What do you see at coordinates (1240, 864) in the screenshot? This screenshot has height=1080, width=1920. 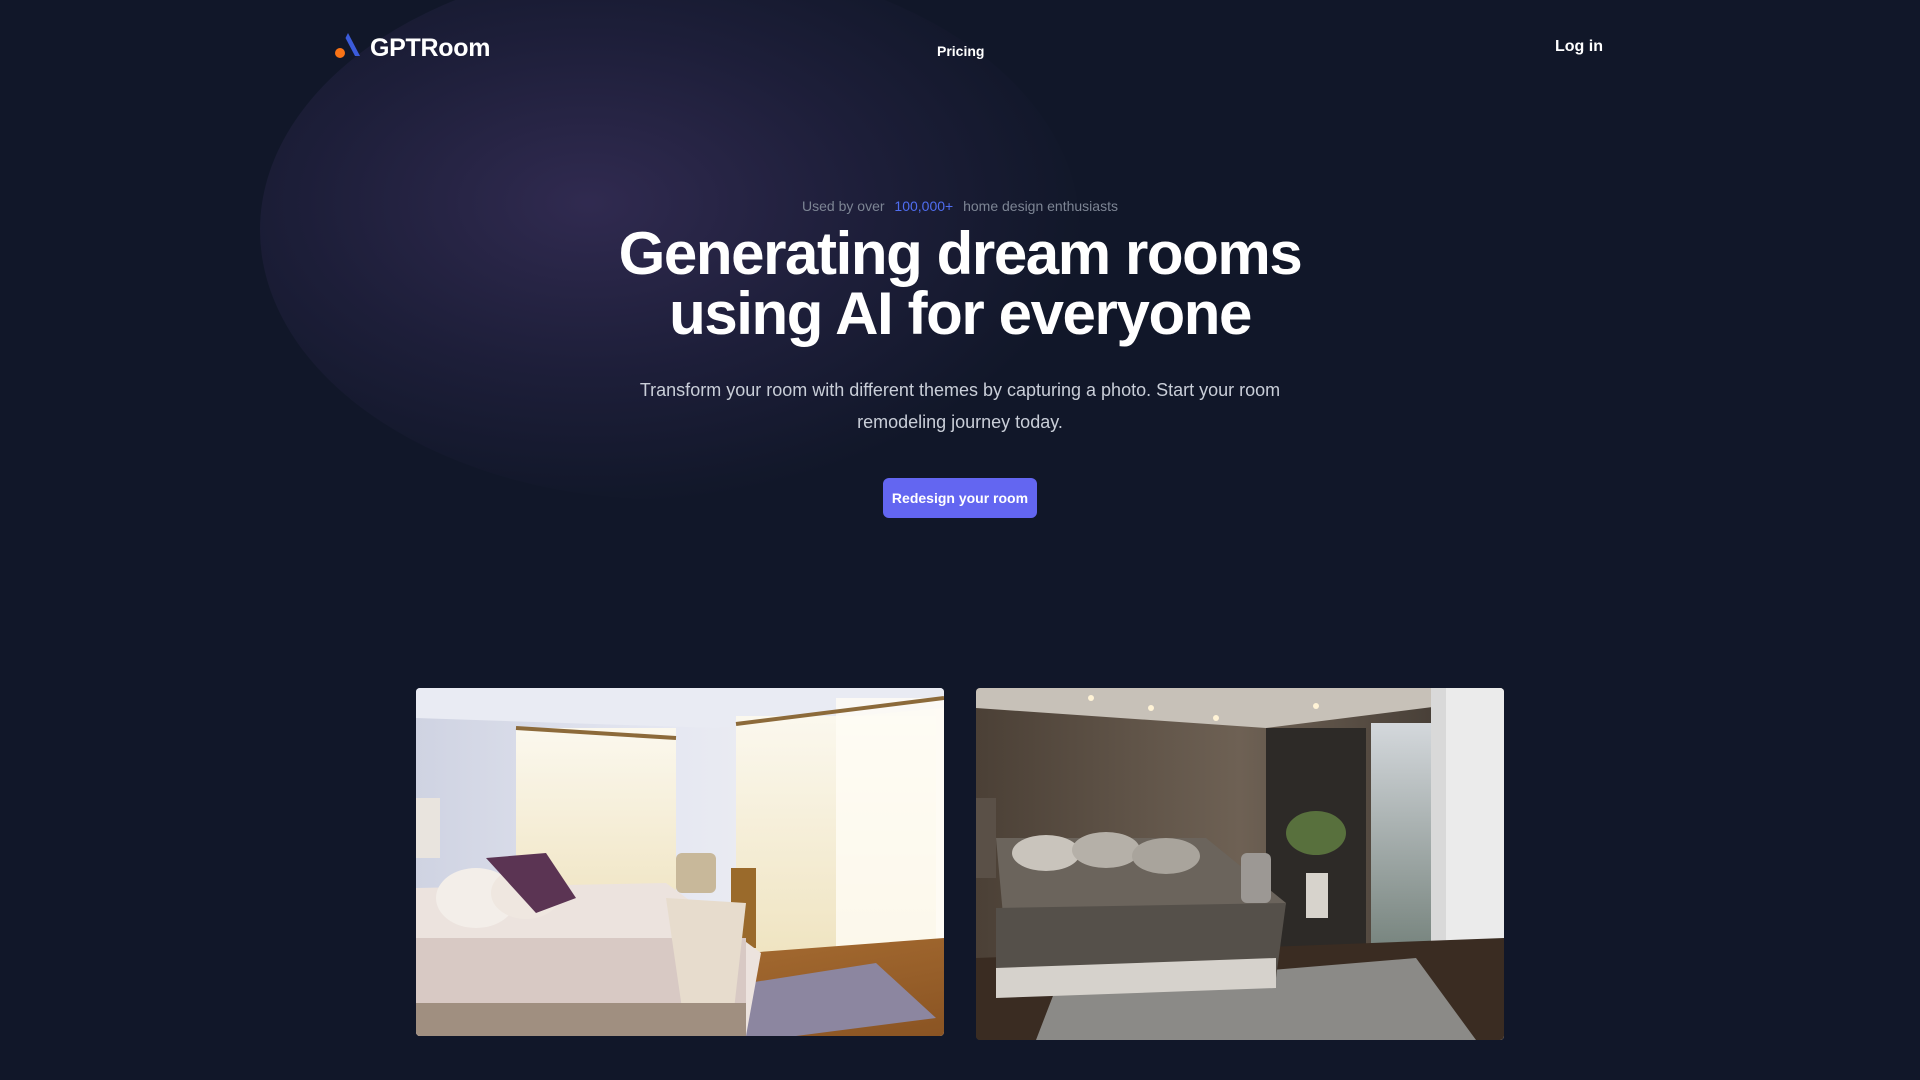 I see `generated-room-image` at bounding box center [1240, 864].